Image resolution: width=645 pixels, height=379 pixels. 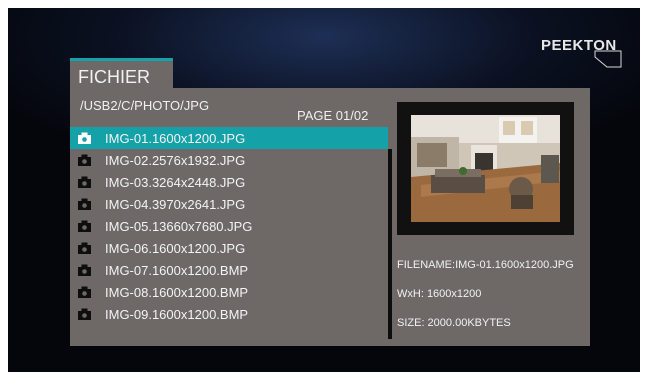 I want to click on tab-fichier: FICHIER, so click(x=121, y=73).